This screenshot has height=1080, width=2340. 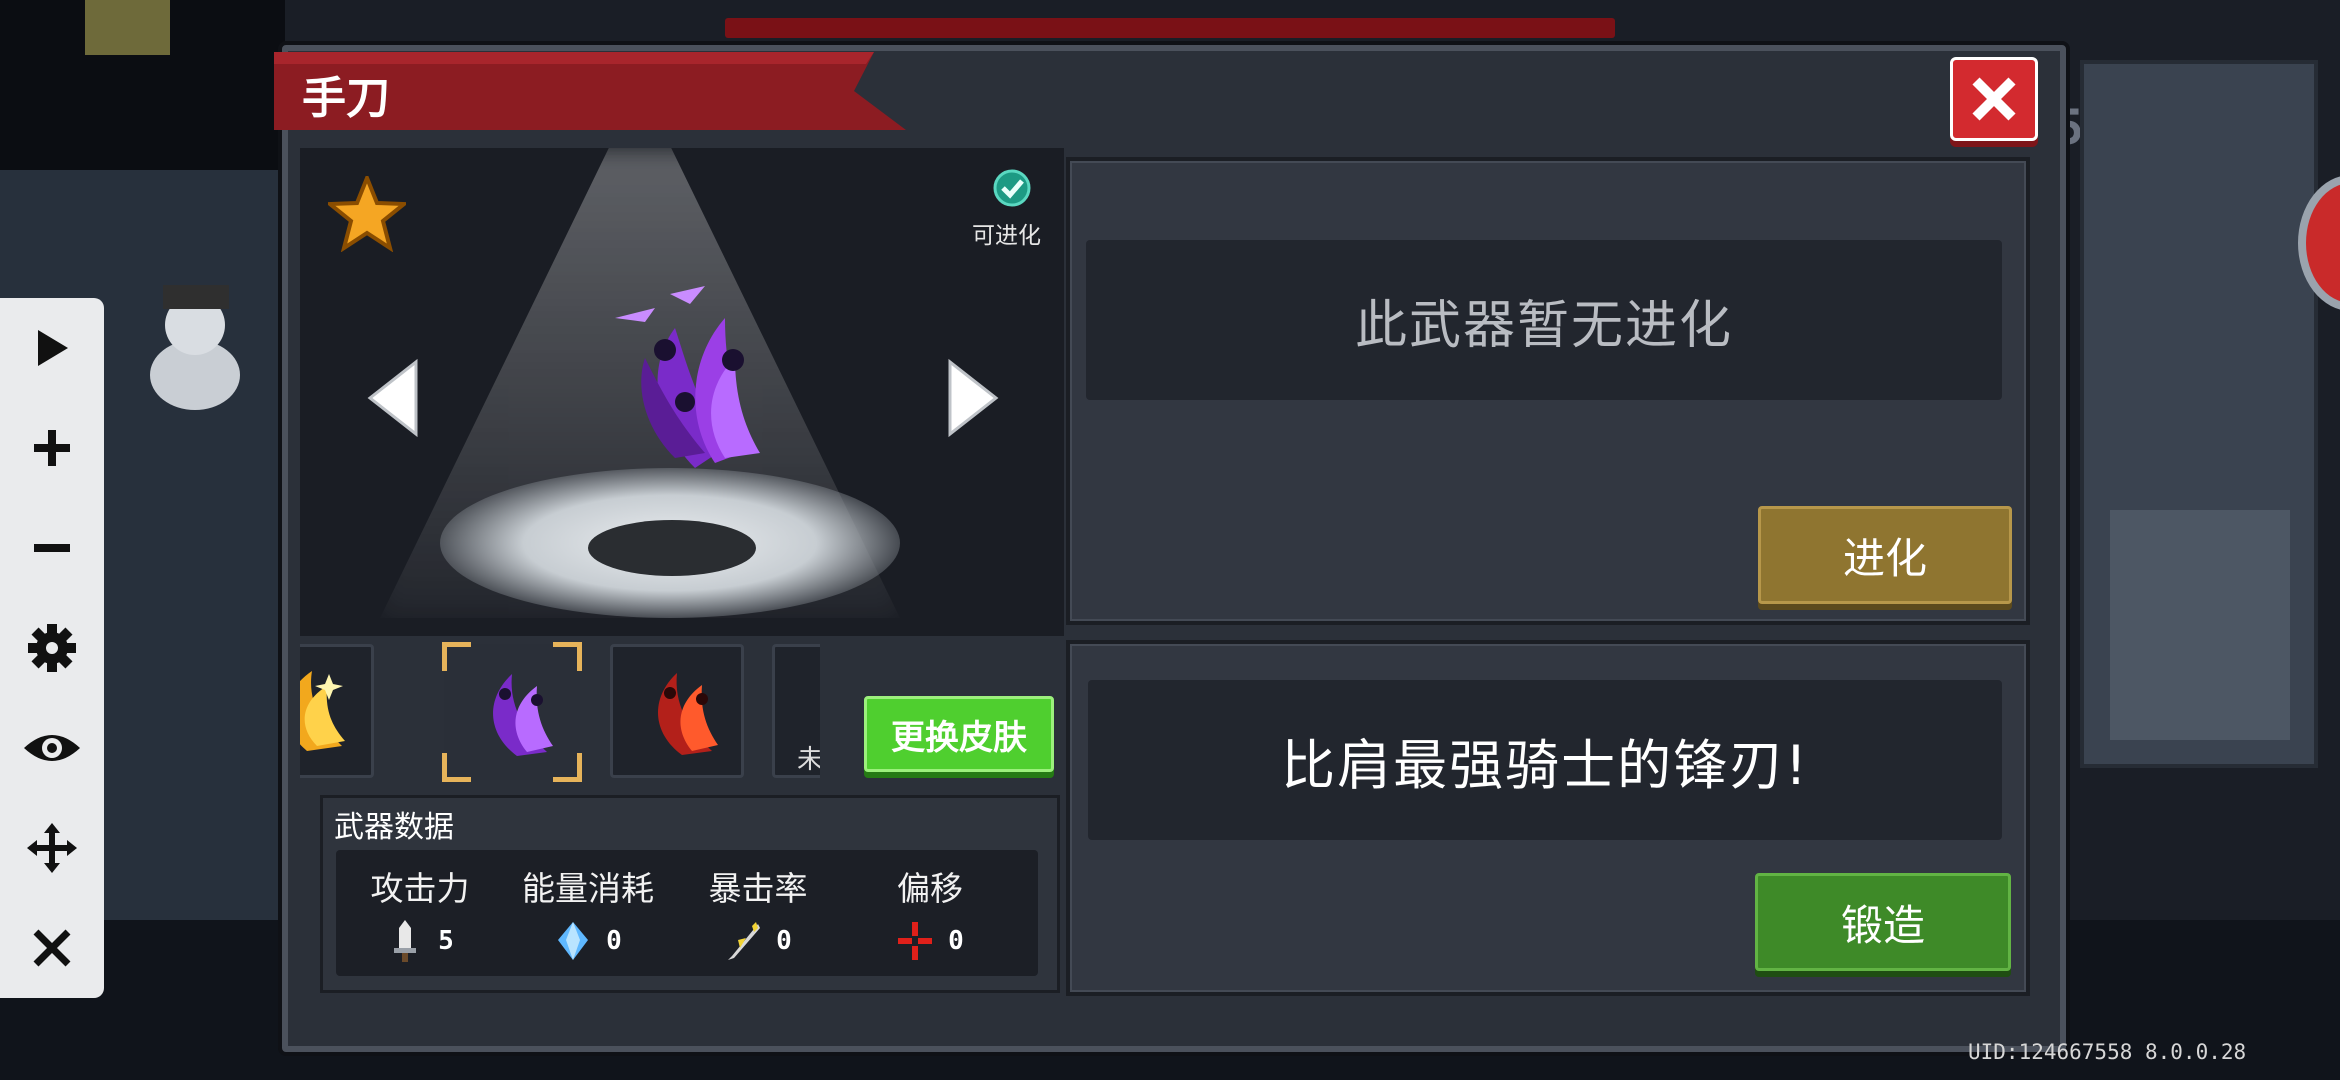 I want to click on skin-purple-selected, so click(x=512, y=712).